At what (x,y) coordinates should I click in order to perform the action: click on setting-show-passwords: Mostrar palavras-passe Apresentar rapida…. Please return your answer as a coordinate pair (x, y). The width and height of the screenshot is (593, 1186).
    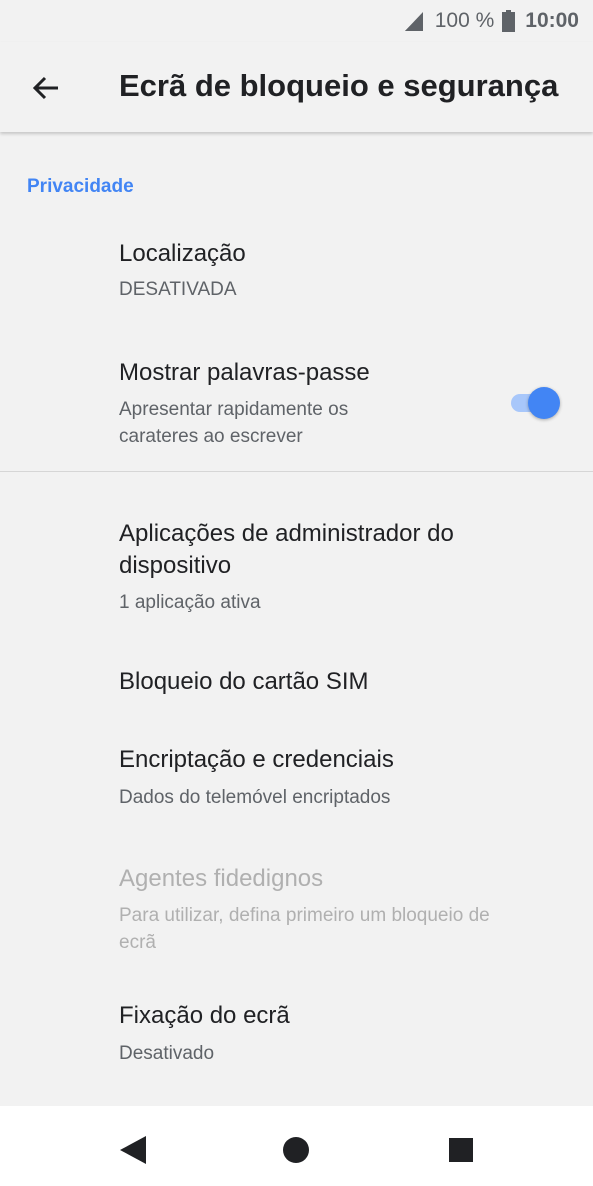
    Looking at the image, I should click on (296, 404).